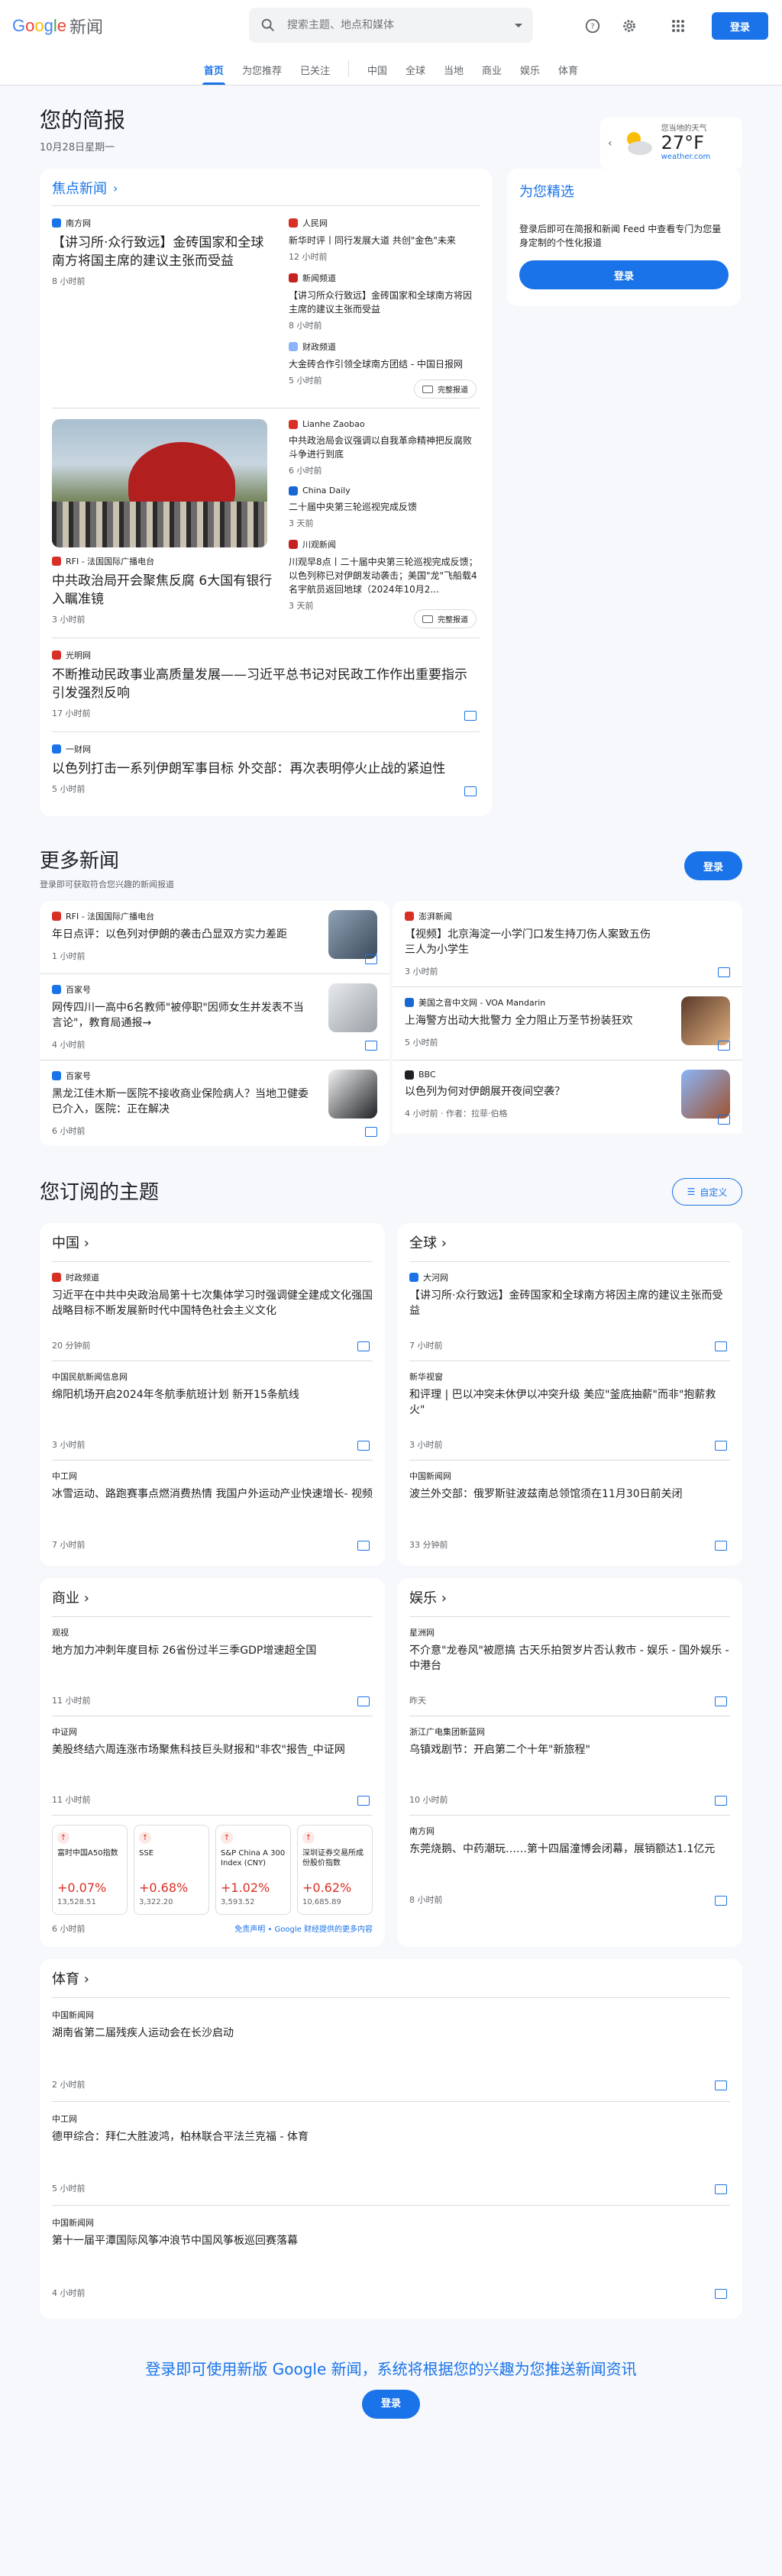 The width and height of the screenshot is (782, 2576). I want to click on apps-grid-icon, so click(678, 26).